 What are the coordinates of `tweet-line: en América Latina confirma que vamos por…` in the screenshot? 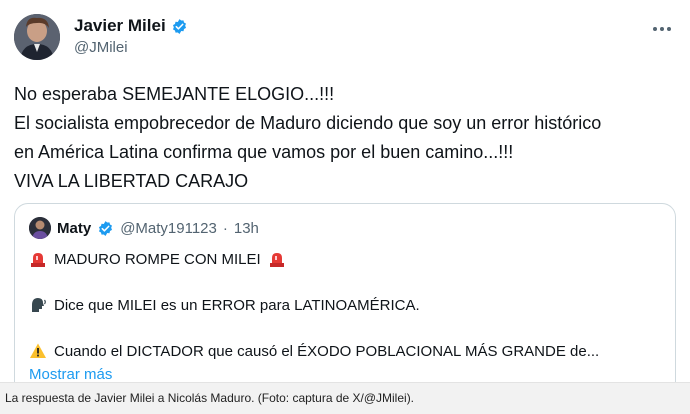 It's located at (264, 152).